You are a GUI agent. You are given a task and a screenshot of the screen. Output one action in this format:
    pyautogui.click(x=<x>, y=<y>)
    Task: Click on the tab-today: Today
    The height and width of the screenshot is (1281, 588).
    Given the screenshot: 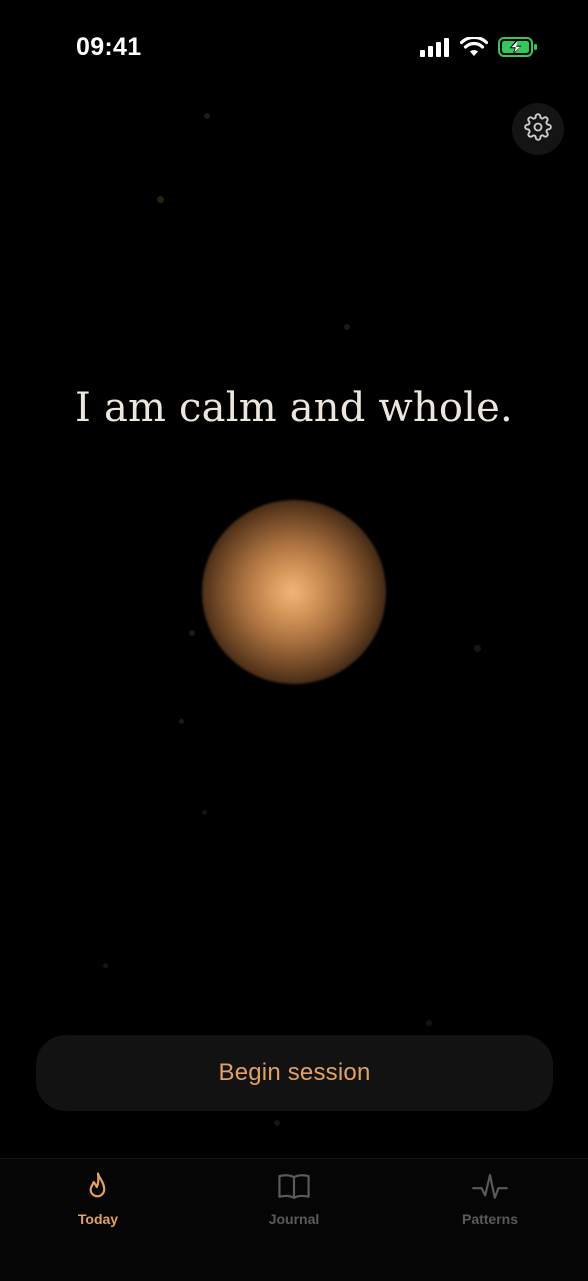 What is the action you would take?
    pyautogui.click(x=98, y=1198)
    